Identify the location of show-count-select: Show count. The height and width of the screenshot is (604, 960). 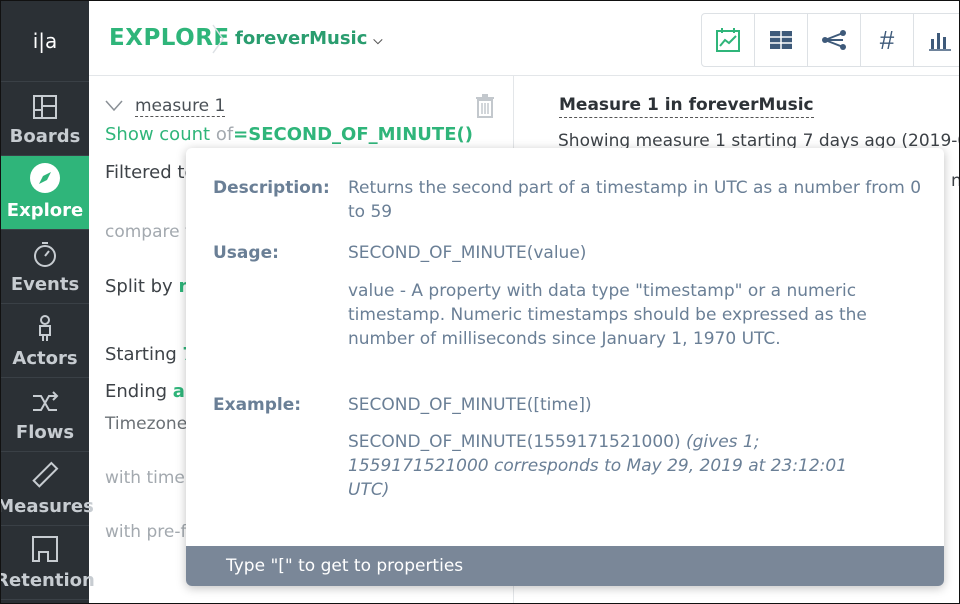
(157, 134).